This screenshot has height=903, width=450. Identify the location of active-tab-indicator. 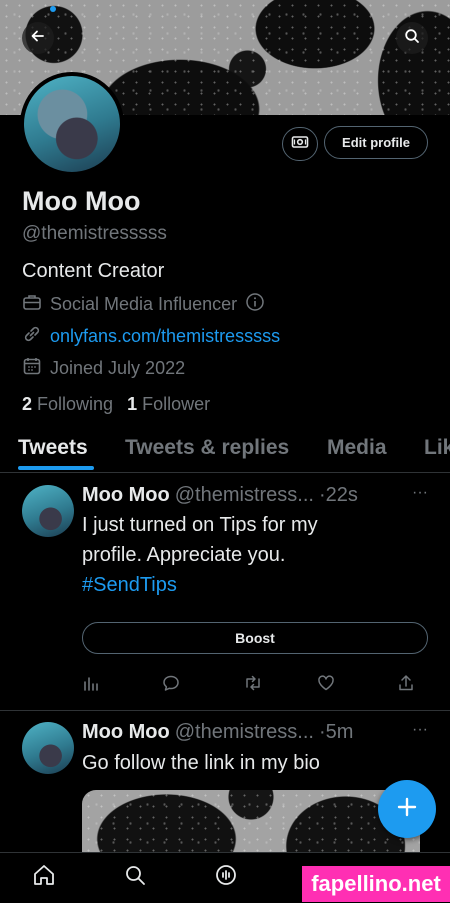
(56, 468).